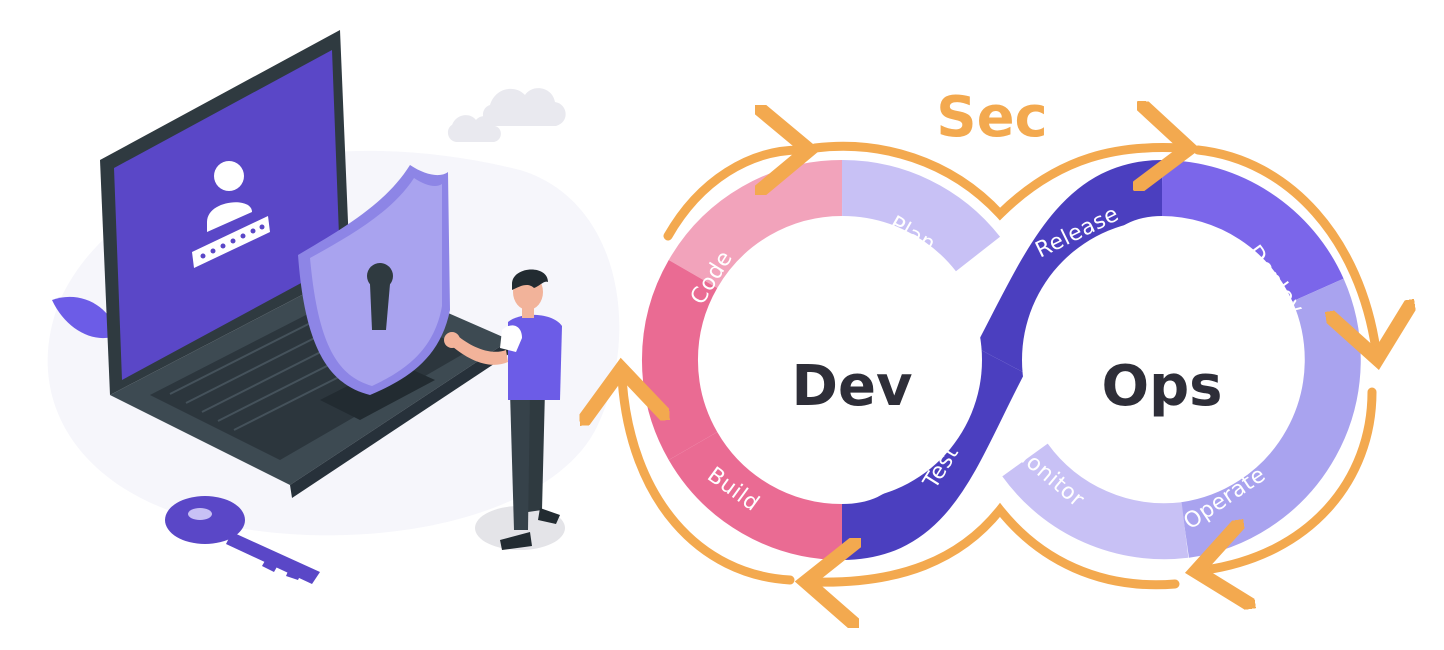 The height and width of the screenshot is (650, 1444). Describe the element at coordinates (1161, 386) in the screenshot. I see `ops-label: Ops` at that location.